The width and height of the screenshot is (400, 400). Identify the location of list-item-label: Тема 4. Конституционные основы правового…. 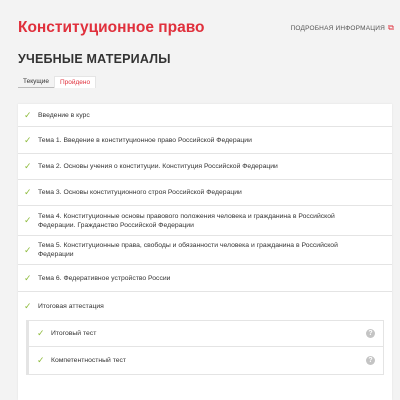
(186, 220).